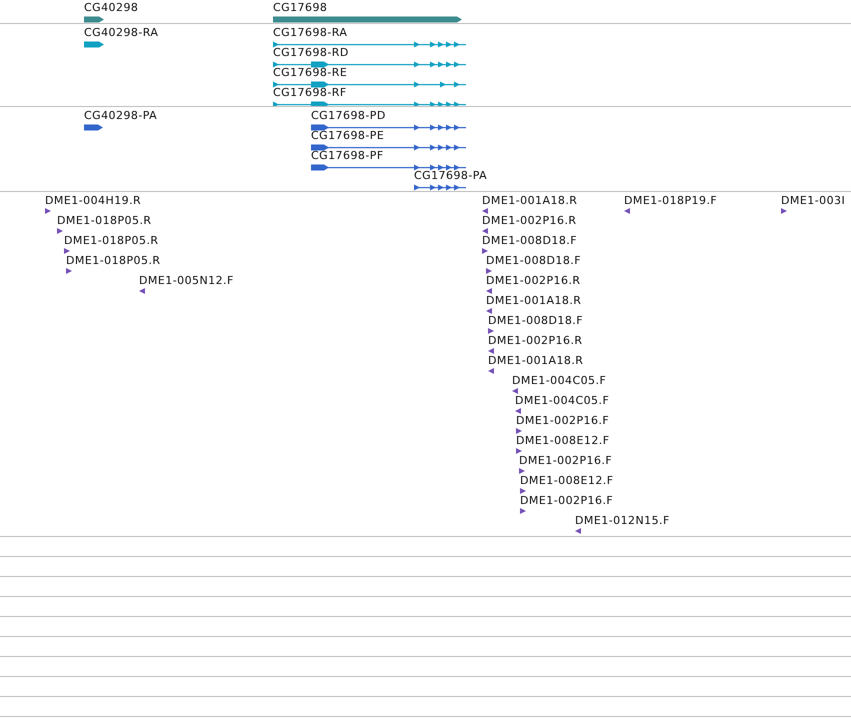 This screenshot has width=851, height=720. Describe the element at coordinates (310, 72) in the screenshot. I see `transcript-label: CG17698-RE` at that location.